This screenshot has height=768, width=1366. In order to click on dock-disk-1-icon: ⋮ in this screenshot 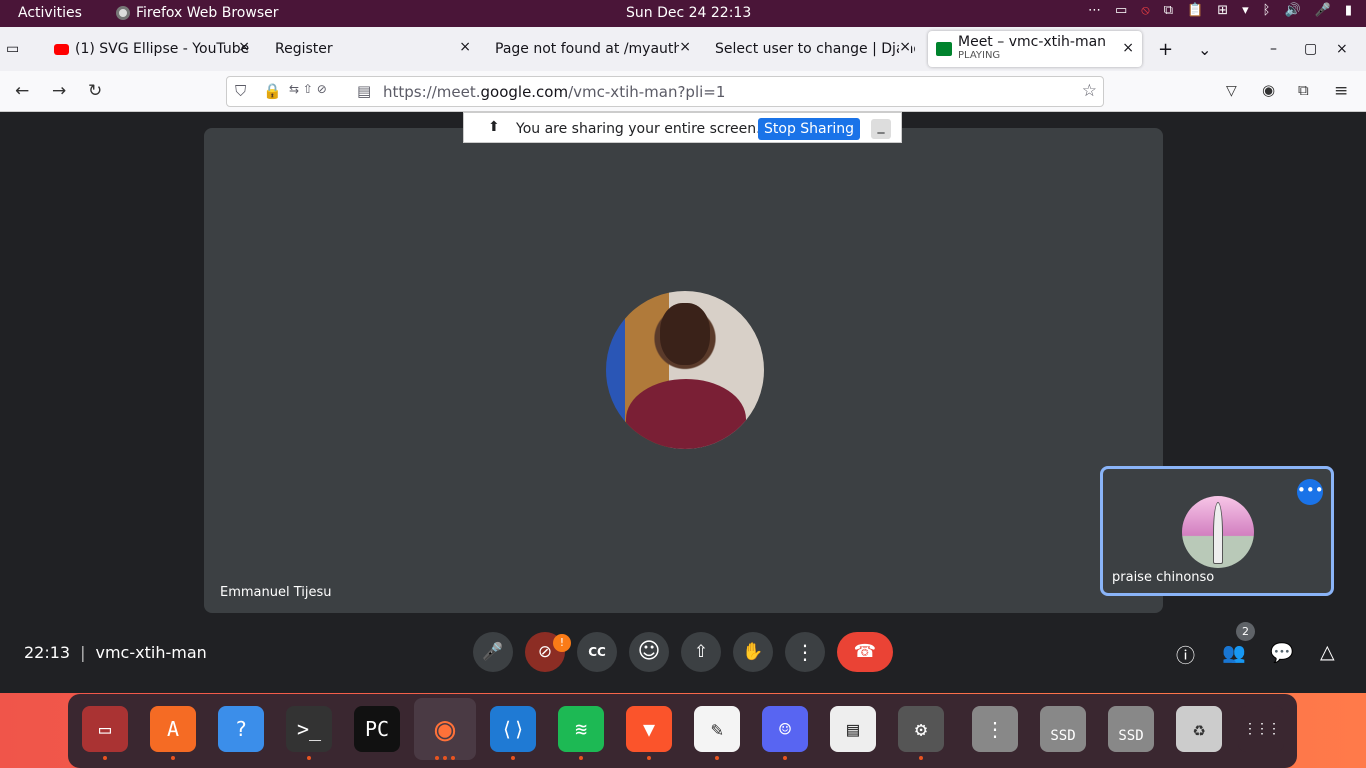, I will do `click(995, 729)`.